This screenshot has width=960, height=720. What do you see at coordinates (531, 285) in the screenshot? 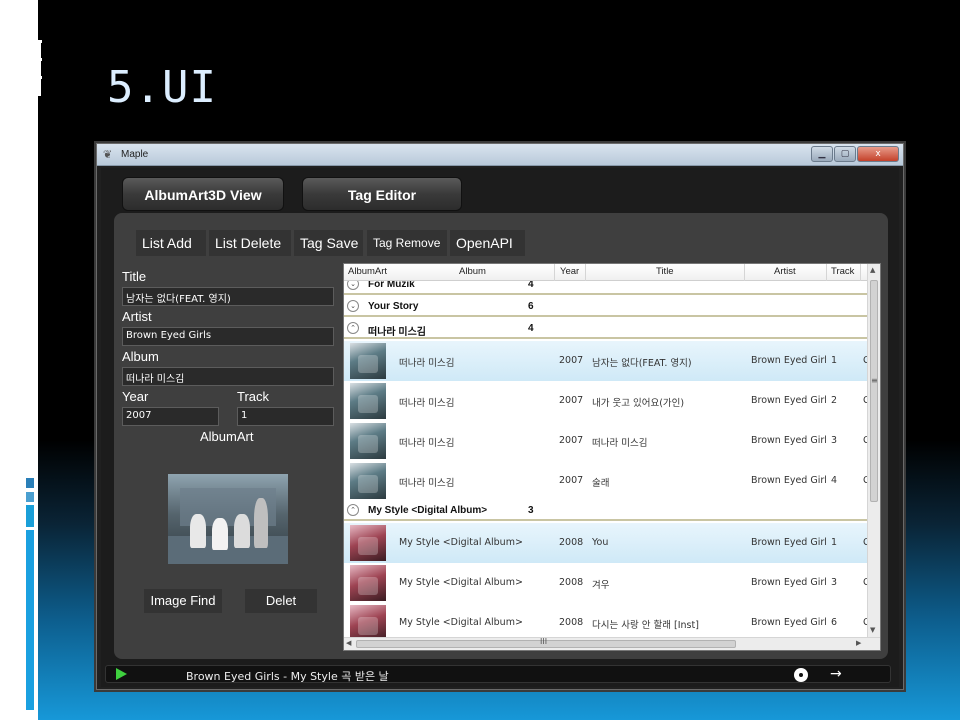
I see `group-count: 4` at bounding box center [531, 285].